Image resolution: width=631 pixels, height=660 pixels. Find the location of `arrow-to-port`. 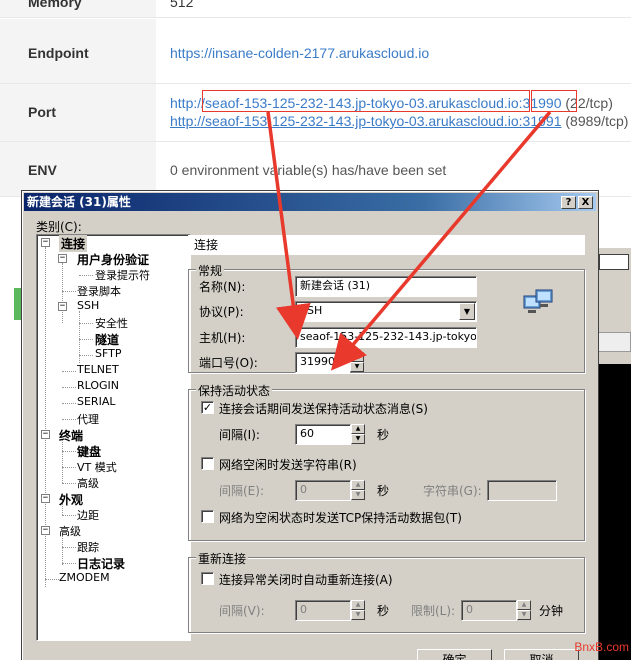

arrow-to-port is located at coordinates (441, 240).